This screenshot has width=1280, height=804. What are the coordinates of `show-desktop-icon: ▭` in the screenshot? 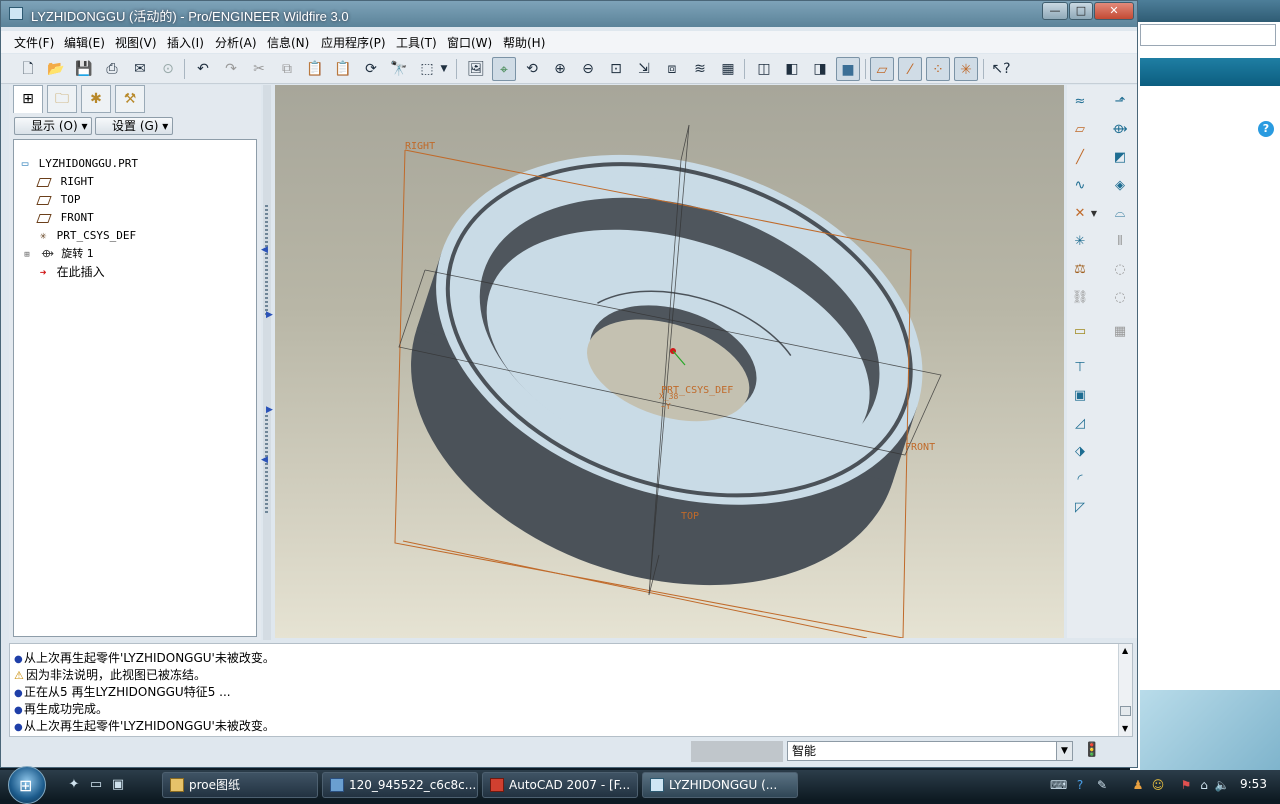 It's located at (96, 785).